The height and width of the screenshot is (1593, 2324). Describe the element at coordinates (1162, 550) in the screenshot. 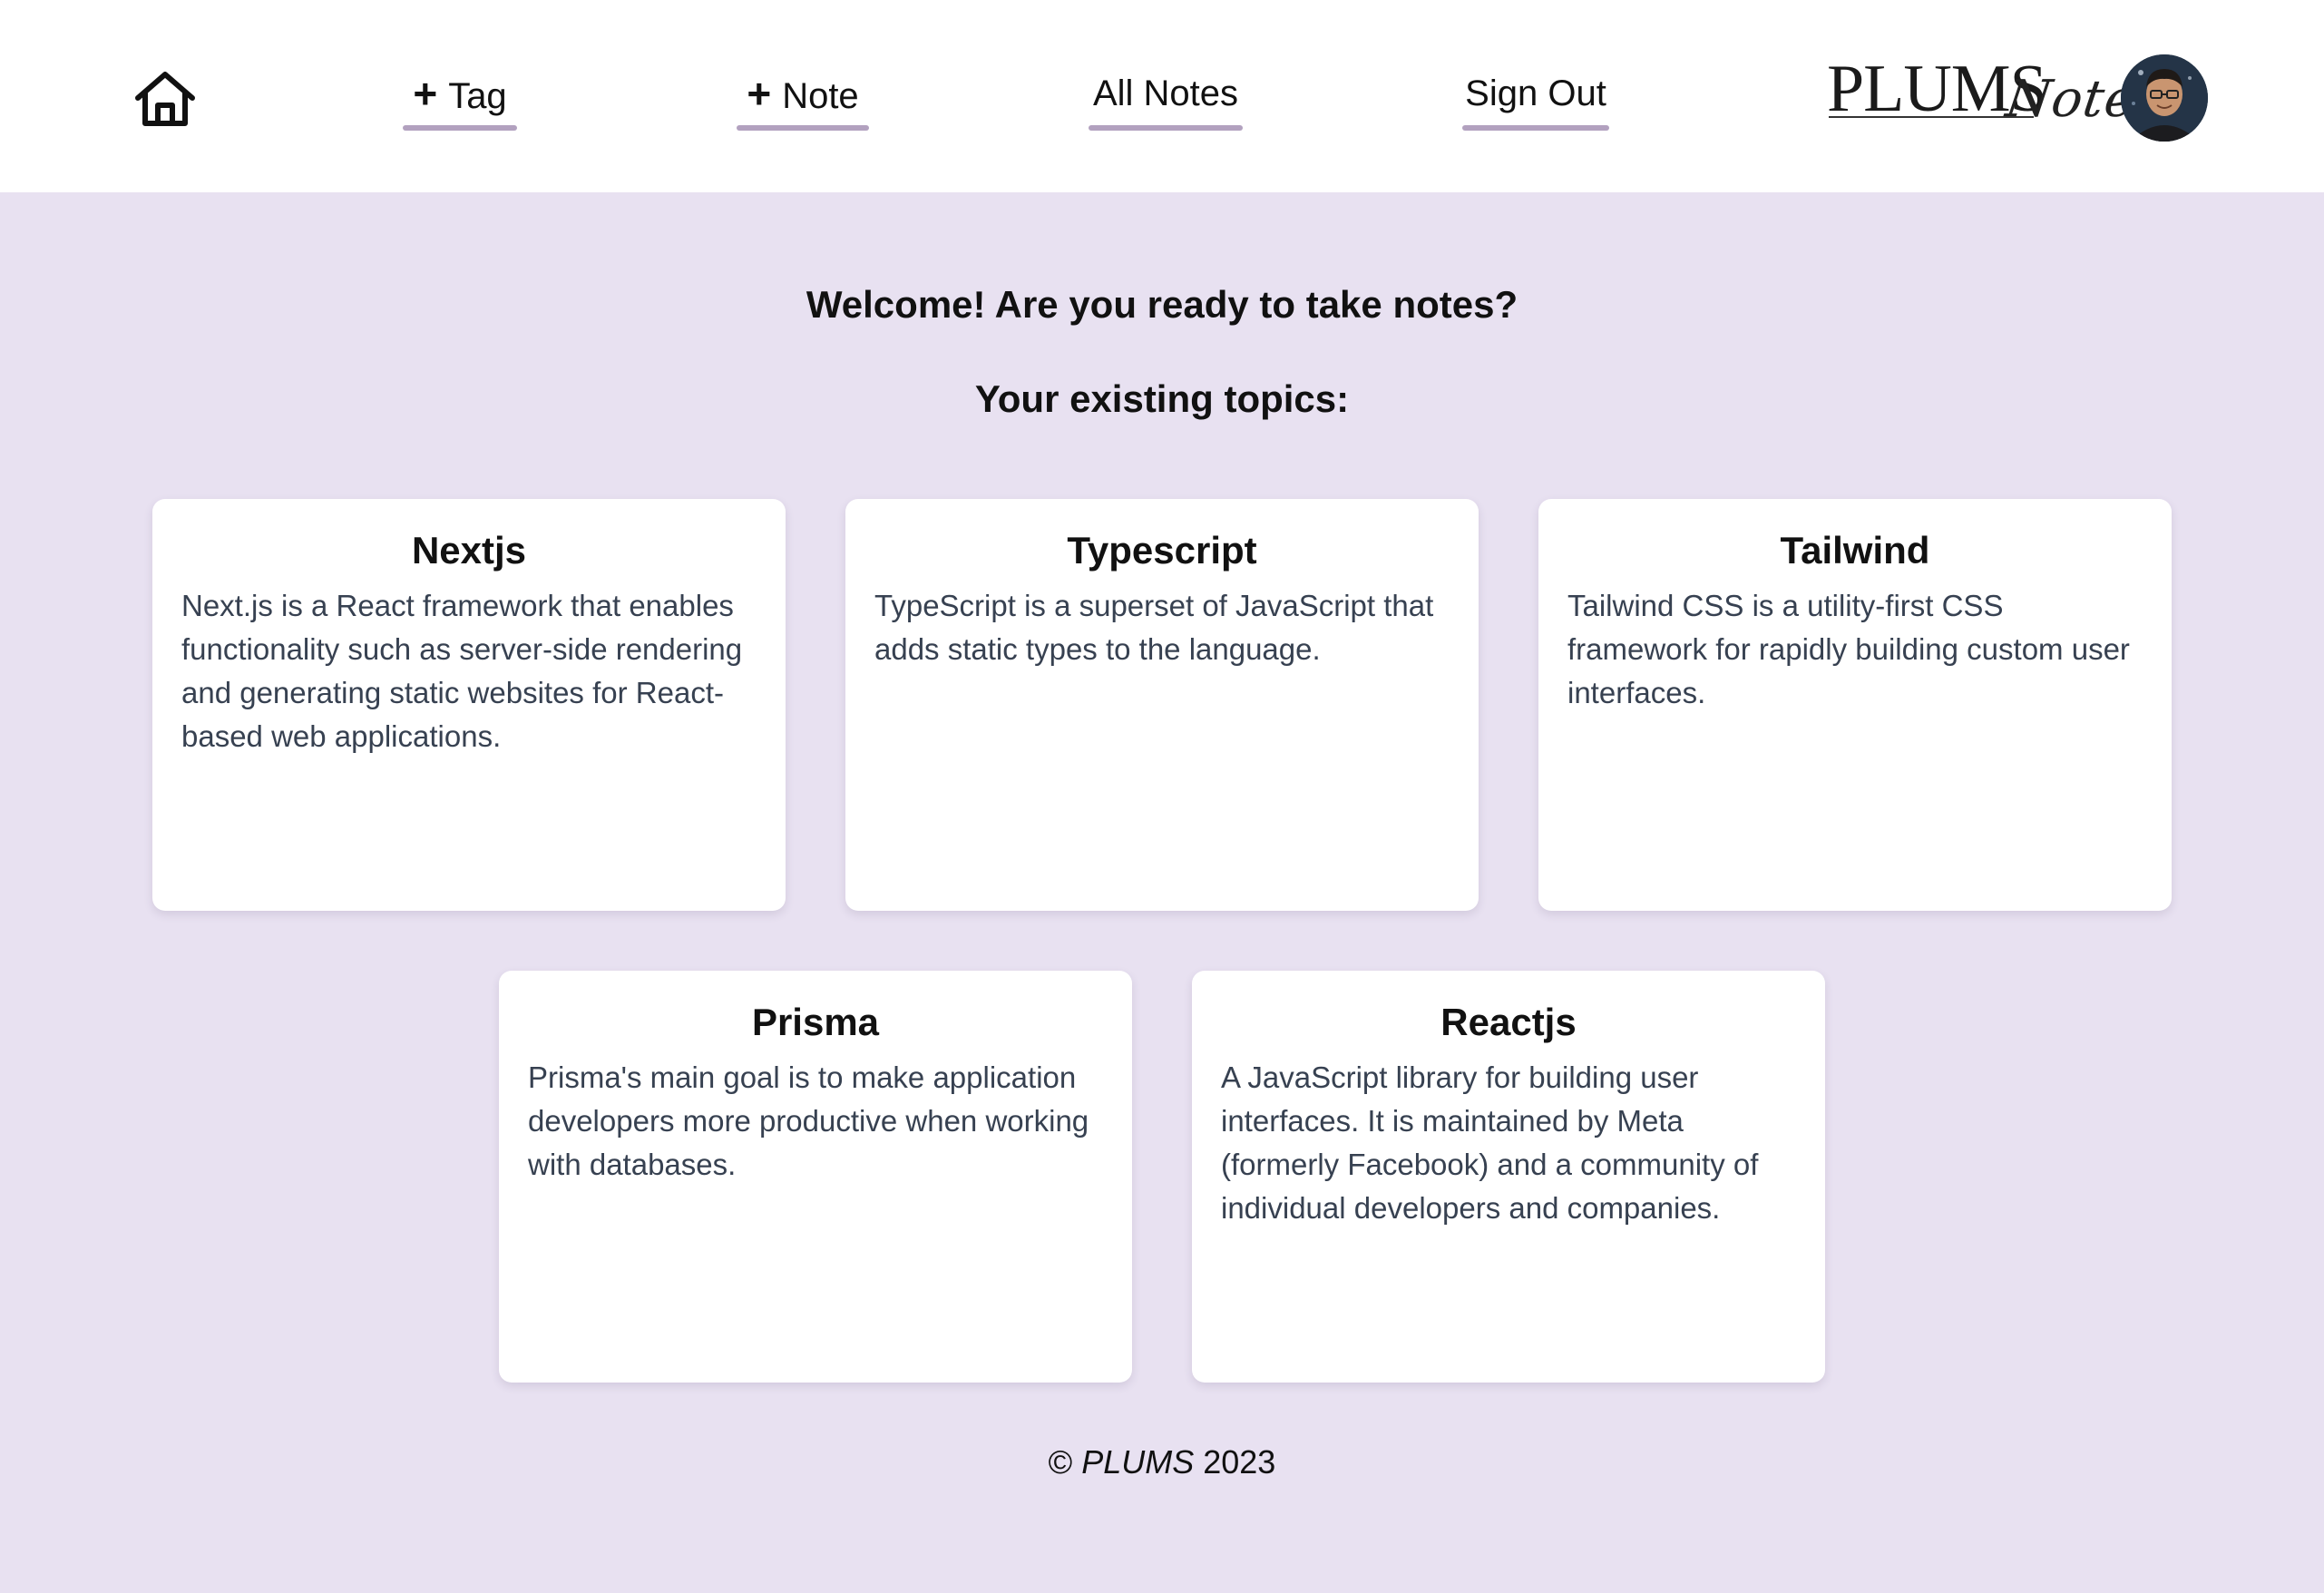

I see `topic-title: Typescript` at that location.